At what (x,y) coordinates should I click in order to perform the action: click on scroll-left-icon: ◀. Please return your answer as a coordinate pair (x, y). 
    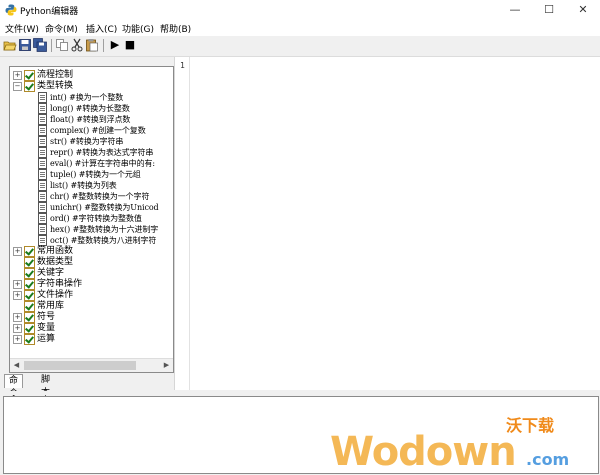
    Looking at the image, I should click on (16, 365).